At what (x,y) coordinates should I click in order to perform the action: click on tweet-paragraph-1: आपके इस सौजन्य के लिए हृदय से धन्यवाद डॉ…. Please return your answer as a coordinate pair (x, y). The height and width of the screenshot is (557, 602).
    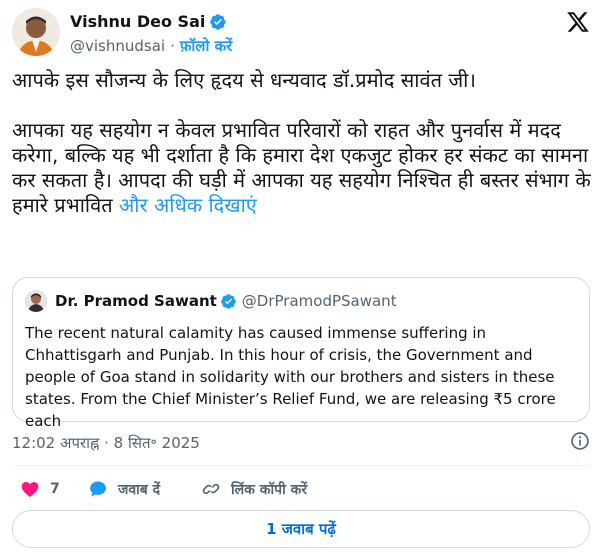
    Looking at the image, I should click on (244, 80).